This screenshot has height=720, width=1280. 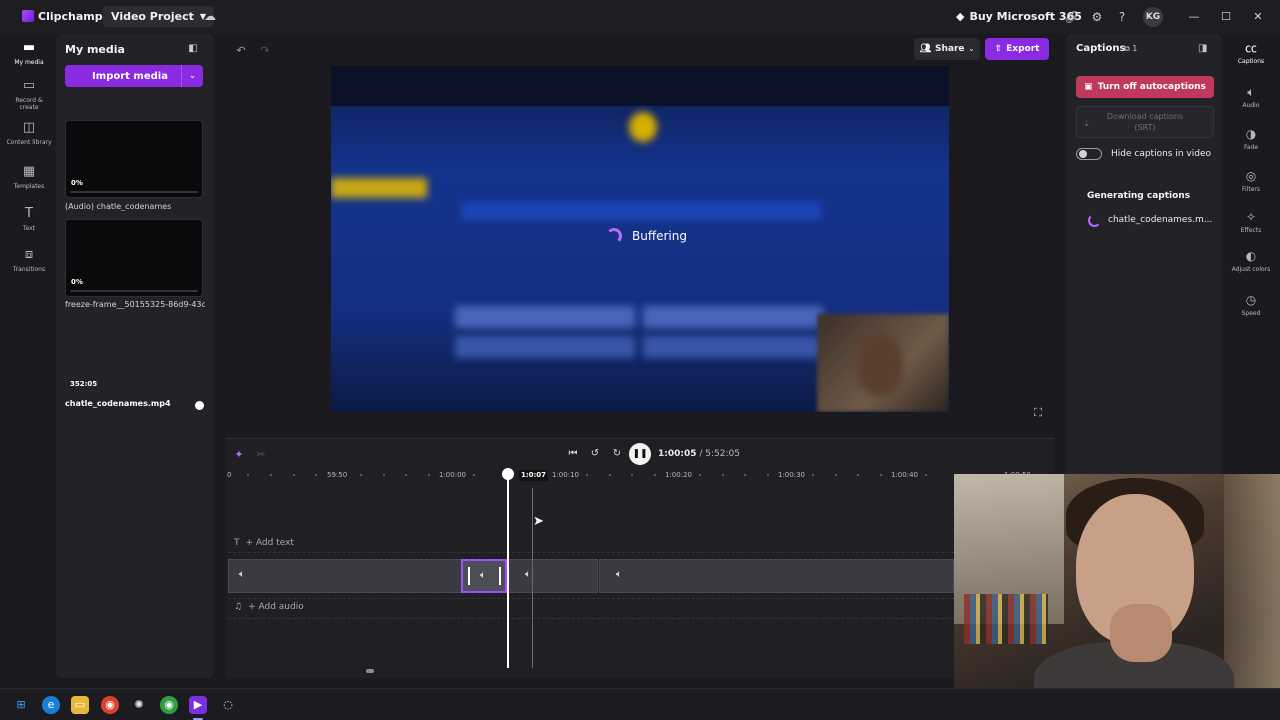 I want to click on ruler-tick-label: 1:00:40, so click(x=904, y=475).